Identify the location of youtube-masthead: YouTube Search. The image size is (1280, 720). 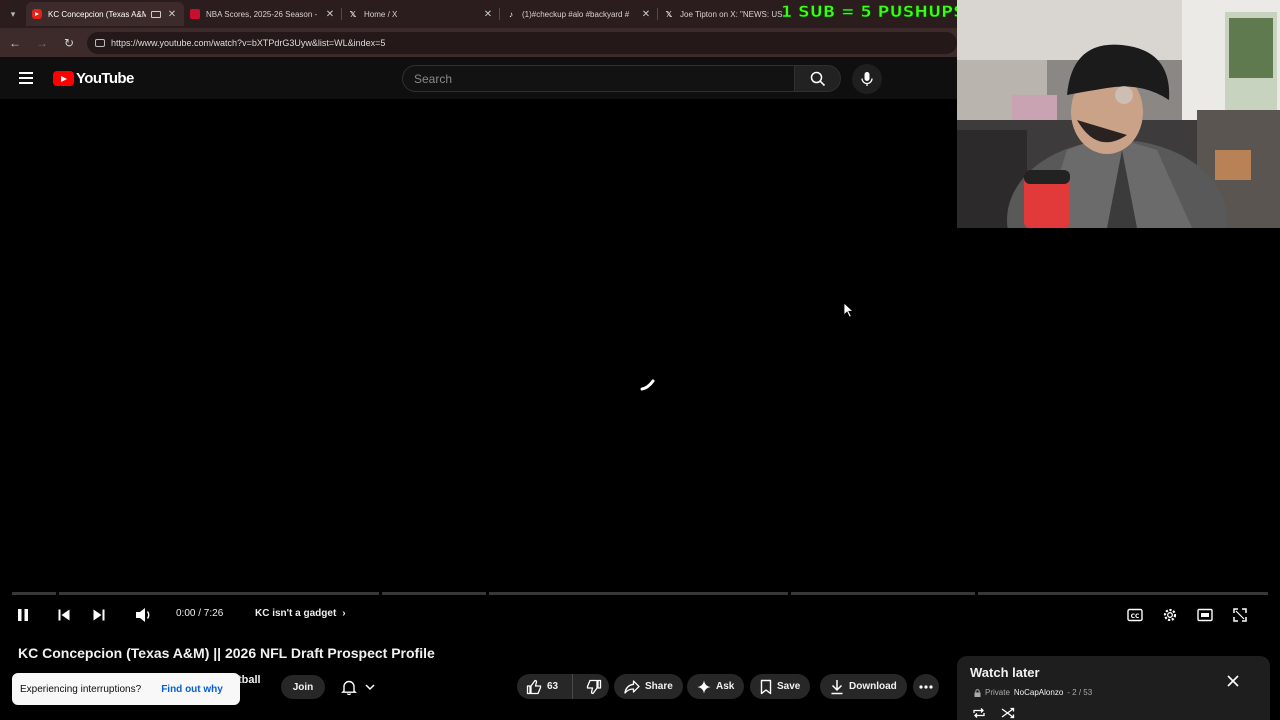
(479, 78).